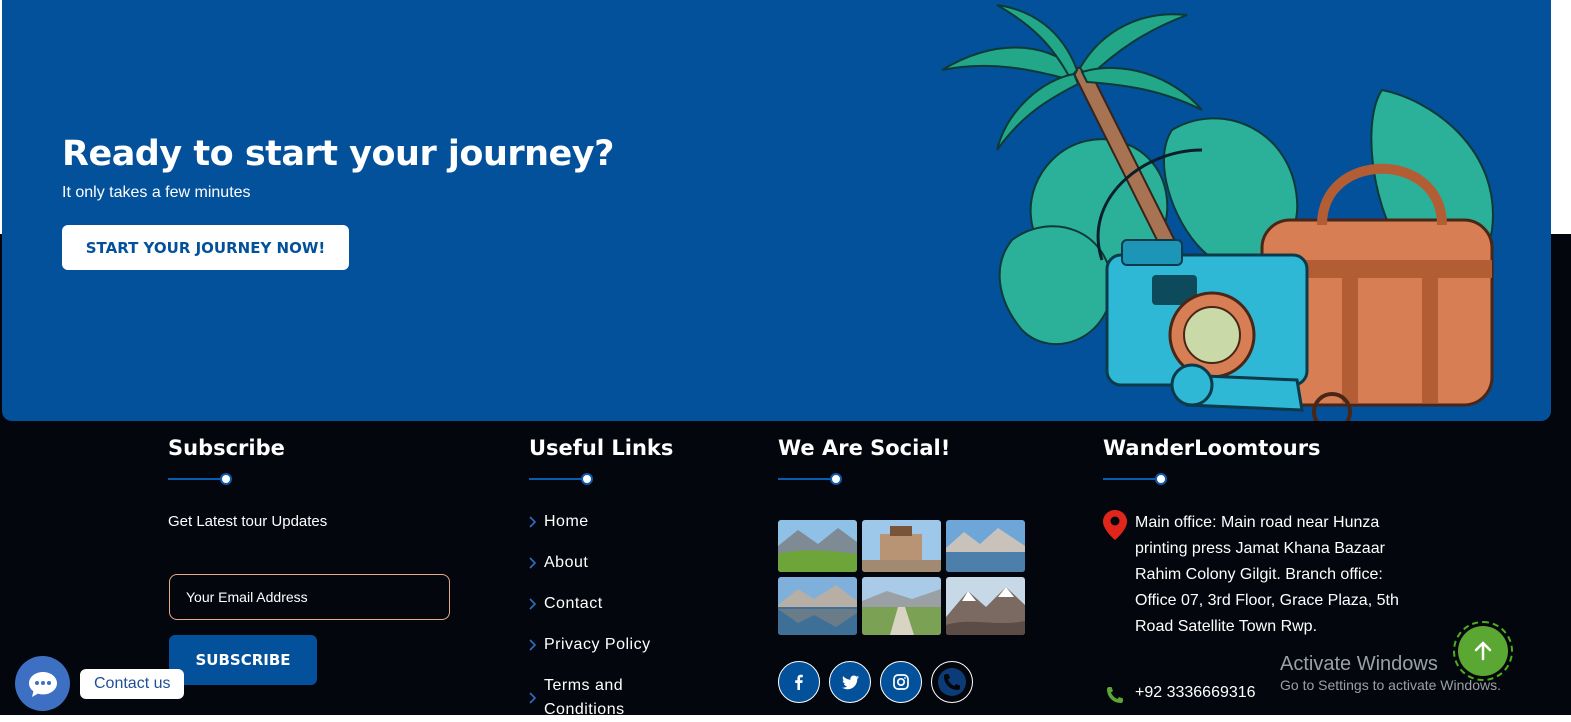 The image size is (1571, 722). I want to click on company-heading: WanderLoomtours, so click(1212, 448).